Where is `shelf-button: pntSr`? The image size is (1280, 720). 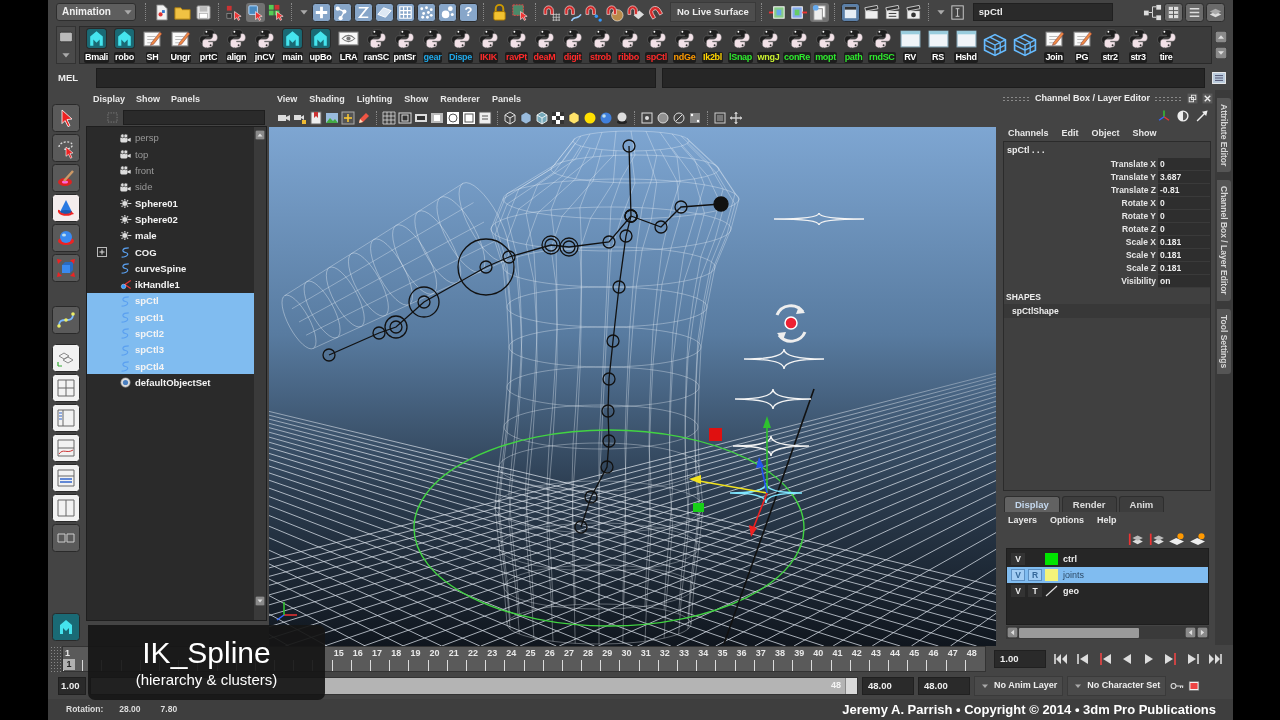 shelf-button: pntSr is located at coordinates (404, 45).